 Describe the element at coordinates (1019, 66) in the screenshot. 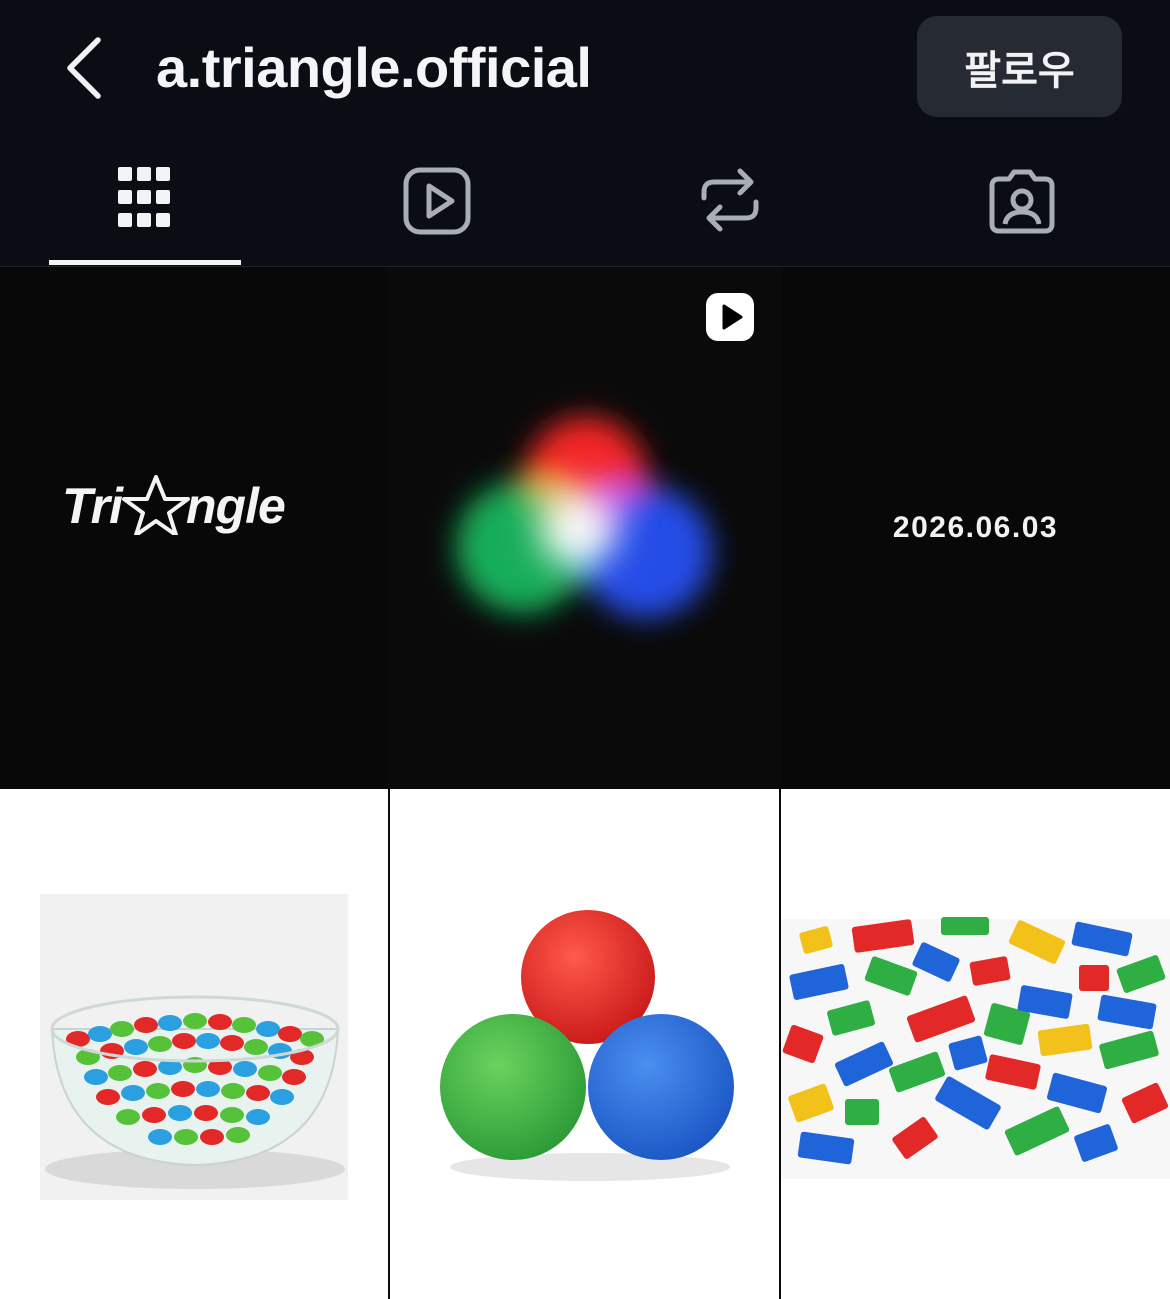

I see `follow-button: 팔로우` at that location.